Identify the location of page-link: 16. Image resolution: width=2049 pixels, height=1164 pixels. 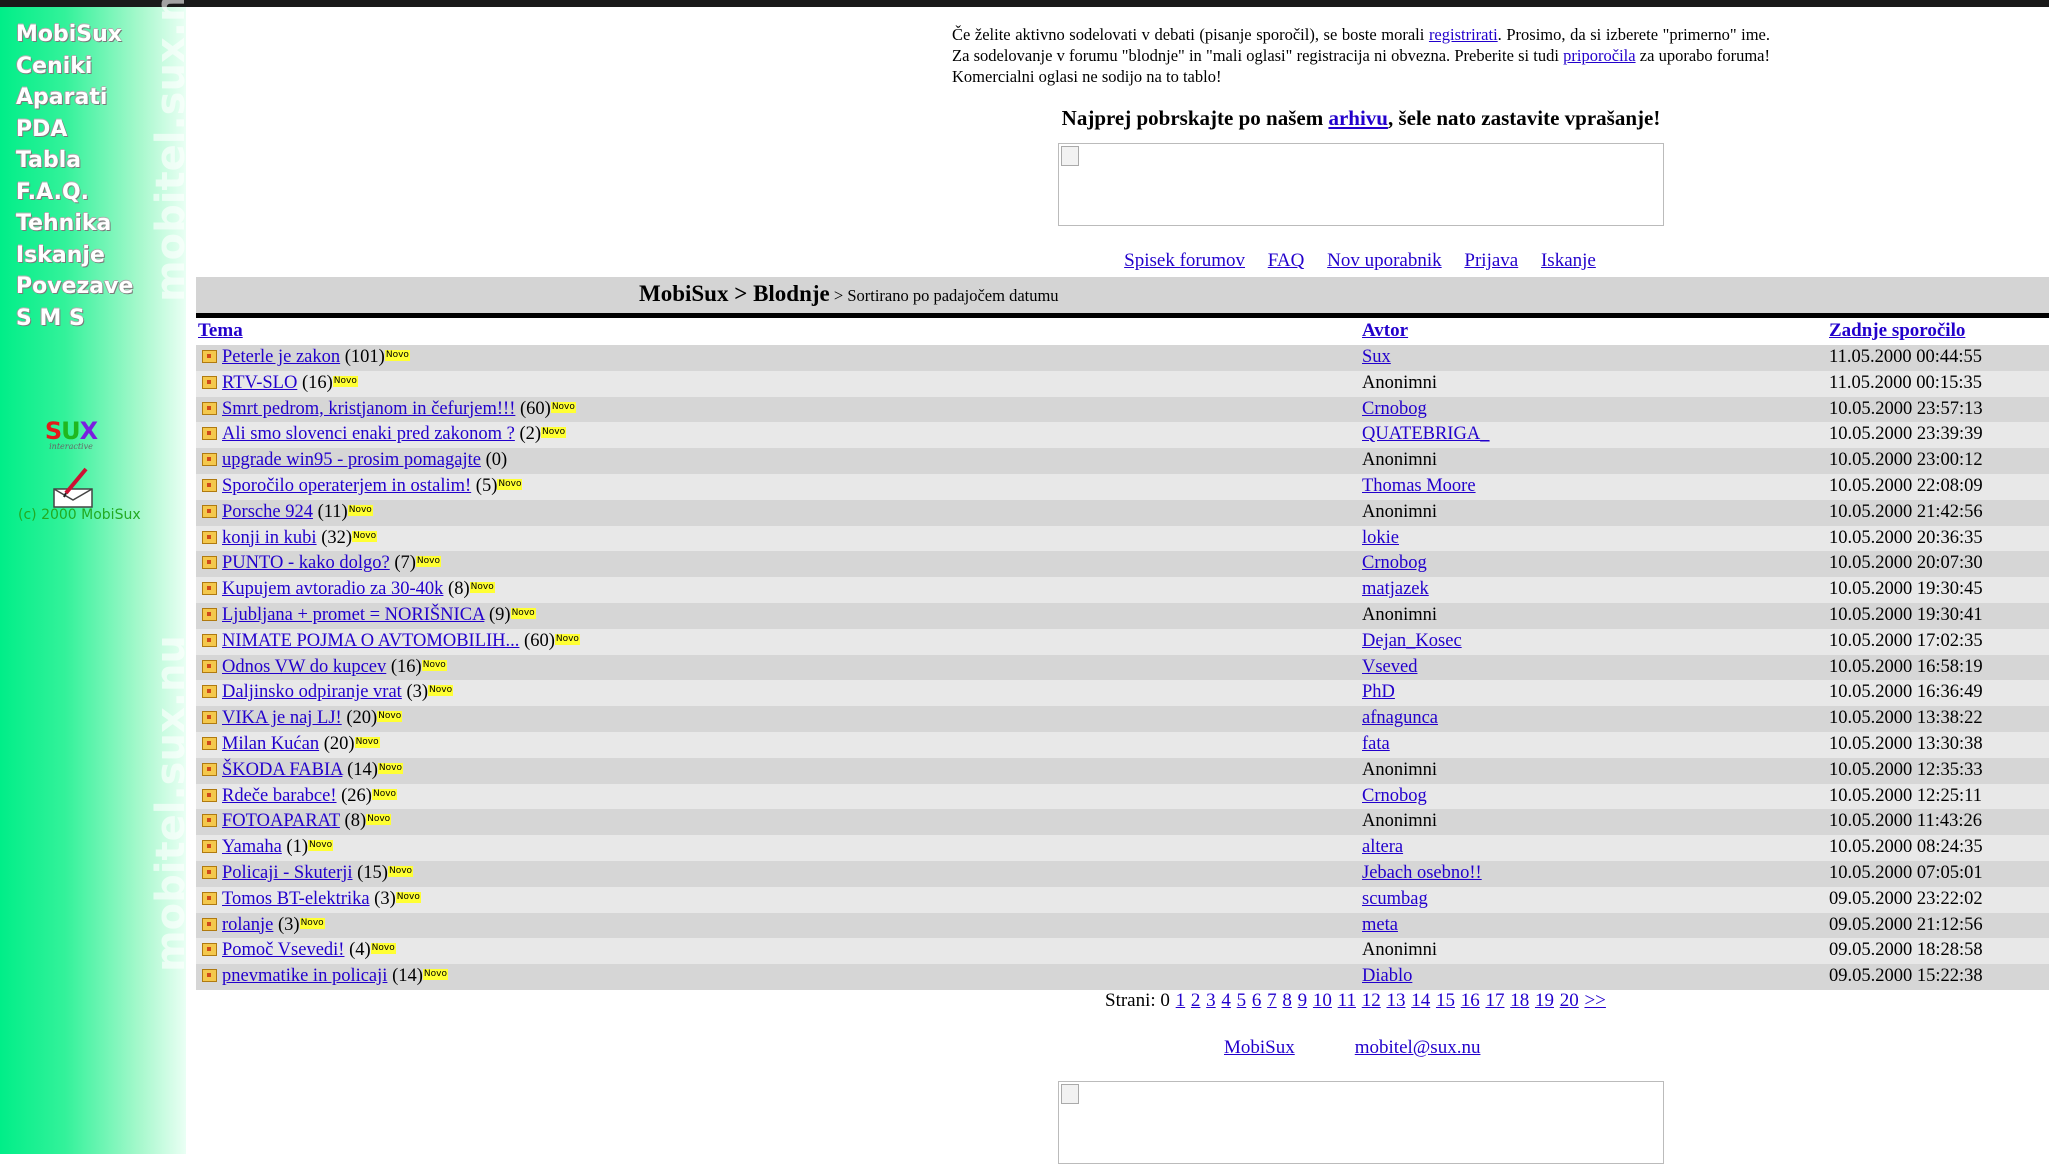
(1470, 1000).